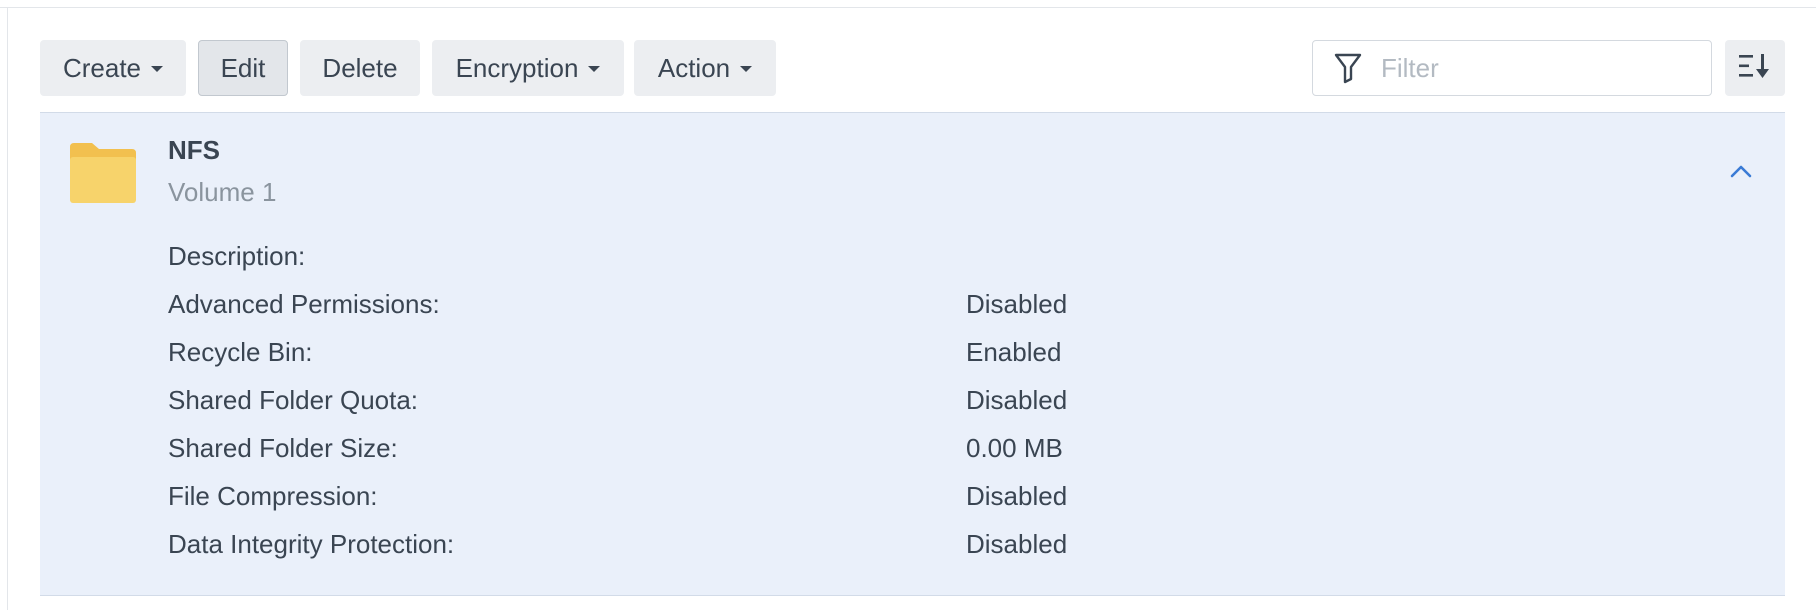  I want to click on create-button: Create, so click(113, 68).